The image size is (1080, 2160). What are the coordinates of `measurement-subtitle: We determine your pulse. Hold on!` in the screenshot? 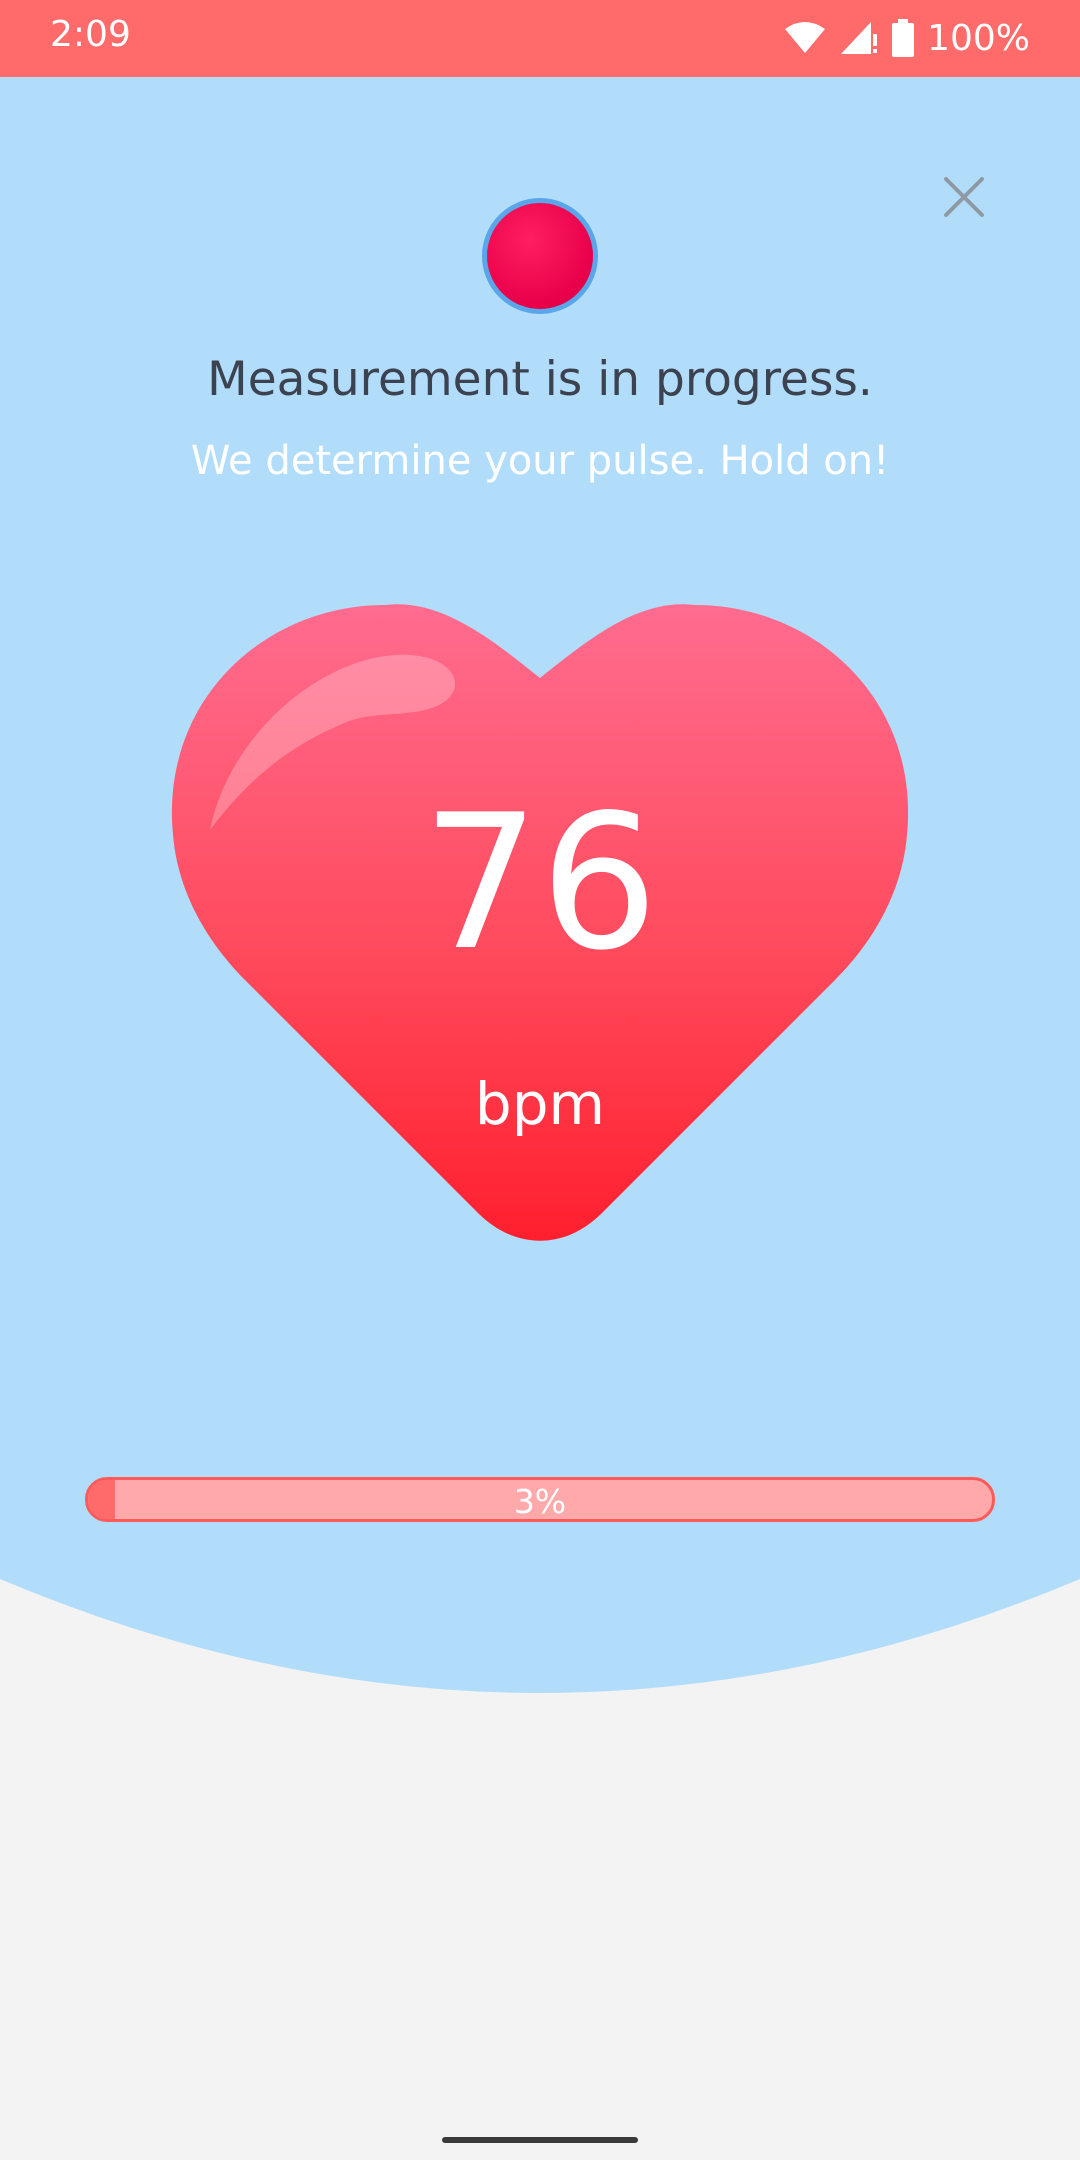 It's located at (540, 461).